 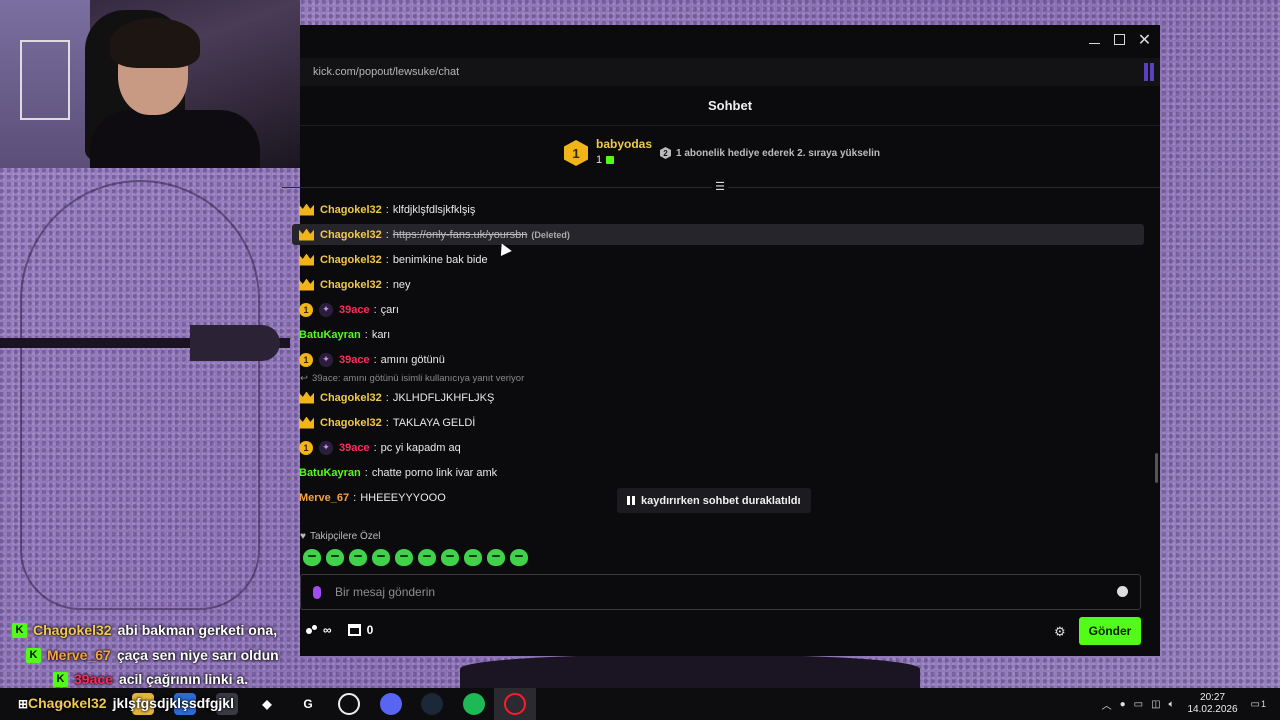 What do you see at coordinates (1122, 591) in the screenshot?
I see `emoji-picker-icon` at bounding box center [1122, 591].